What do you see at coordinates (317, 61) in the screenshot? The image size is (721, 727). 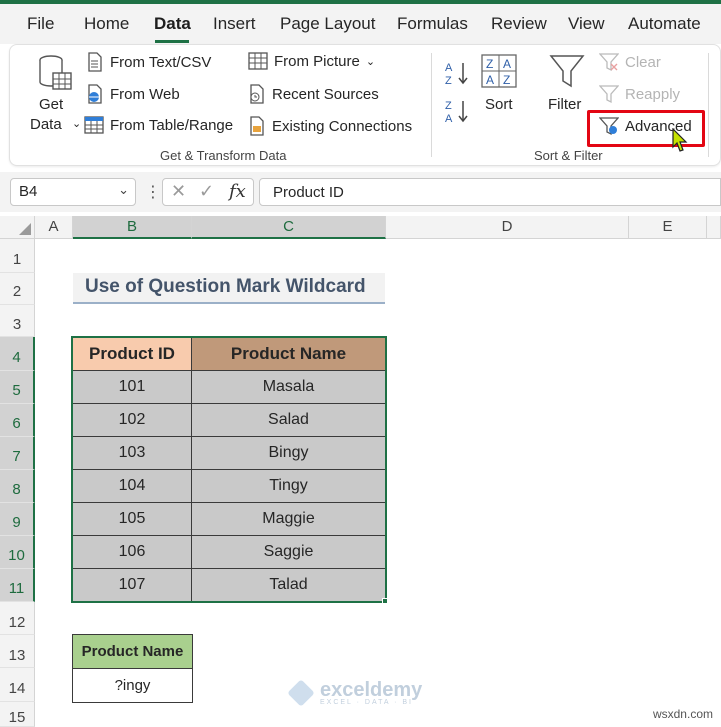 I see `from-picture-label: From Picture` at bounding box center [317, 61].